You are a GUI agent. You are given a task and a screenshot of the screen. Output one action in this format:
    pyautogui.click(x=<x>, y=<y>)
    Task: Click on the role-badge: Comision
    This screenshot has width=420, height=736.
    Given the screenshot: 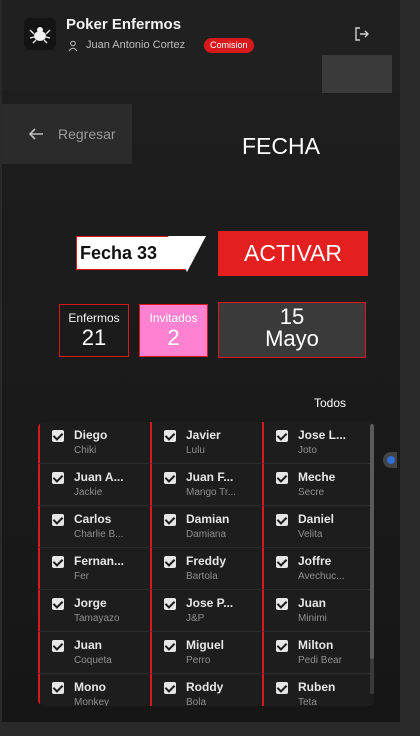 What is the action you would take?
    pyautogui.click(x=229, y=45)
    